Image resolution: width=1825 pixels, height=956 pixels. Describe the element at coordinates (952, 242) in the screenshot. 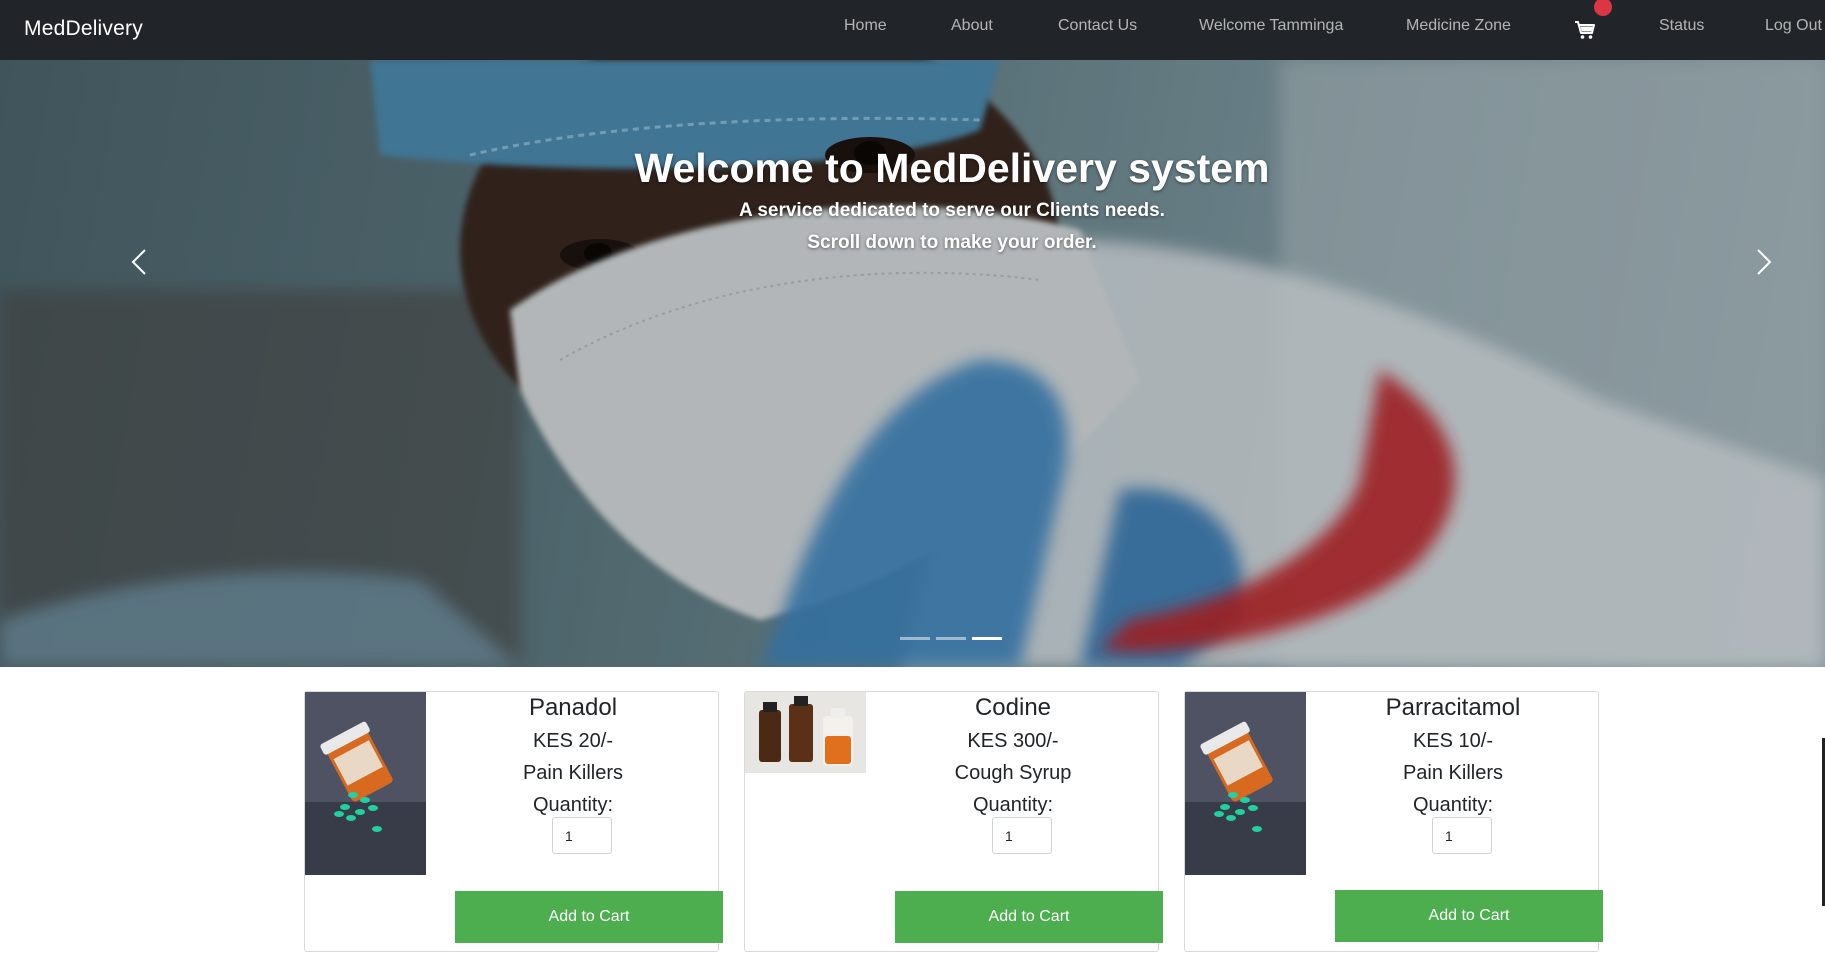

I see `hero-subtitle-line2: Scroll down to make your order.` at that location.